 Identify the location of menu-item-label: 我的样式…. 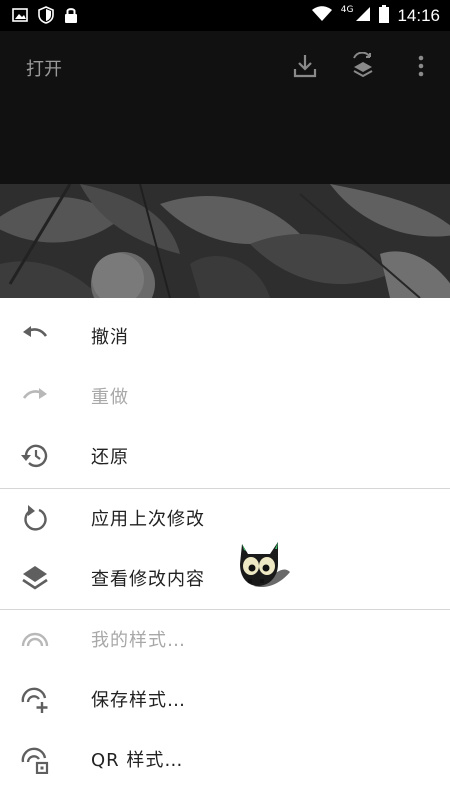
(138, 640).